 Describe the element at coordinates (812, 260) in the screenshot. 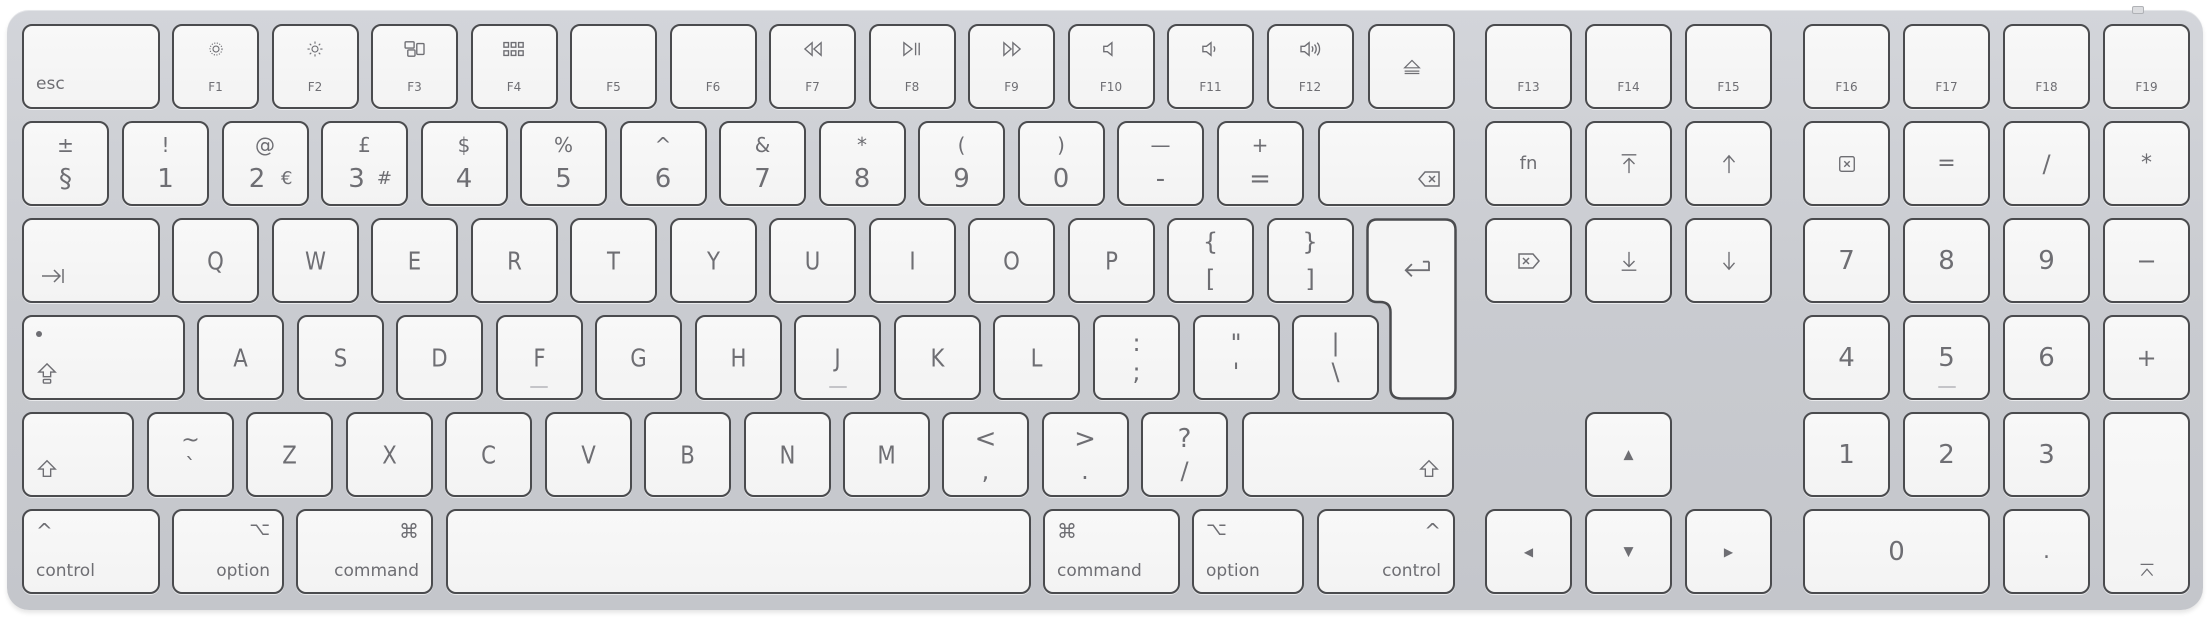

I see `key-u: U` at that location.